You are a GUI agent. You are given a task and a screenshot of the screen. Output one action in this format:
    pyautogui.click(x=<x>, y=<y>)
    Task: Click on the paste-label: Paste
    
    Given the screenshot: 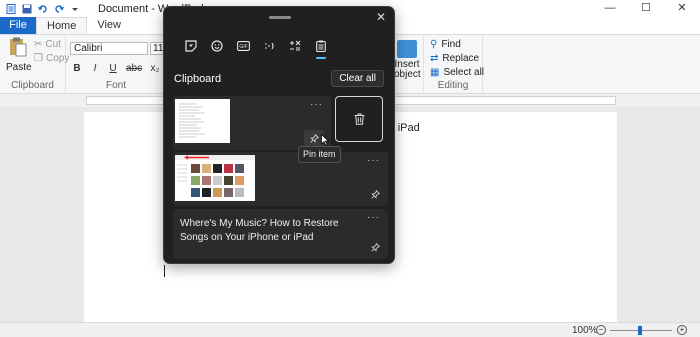 What is the action you would take?
    pyautogui.click(x=19, y=67)
    